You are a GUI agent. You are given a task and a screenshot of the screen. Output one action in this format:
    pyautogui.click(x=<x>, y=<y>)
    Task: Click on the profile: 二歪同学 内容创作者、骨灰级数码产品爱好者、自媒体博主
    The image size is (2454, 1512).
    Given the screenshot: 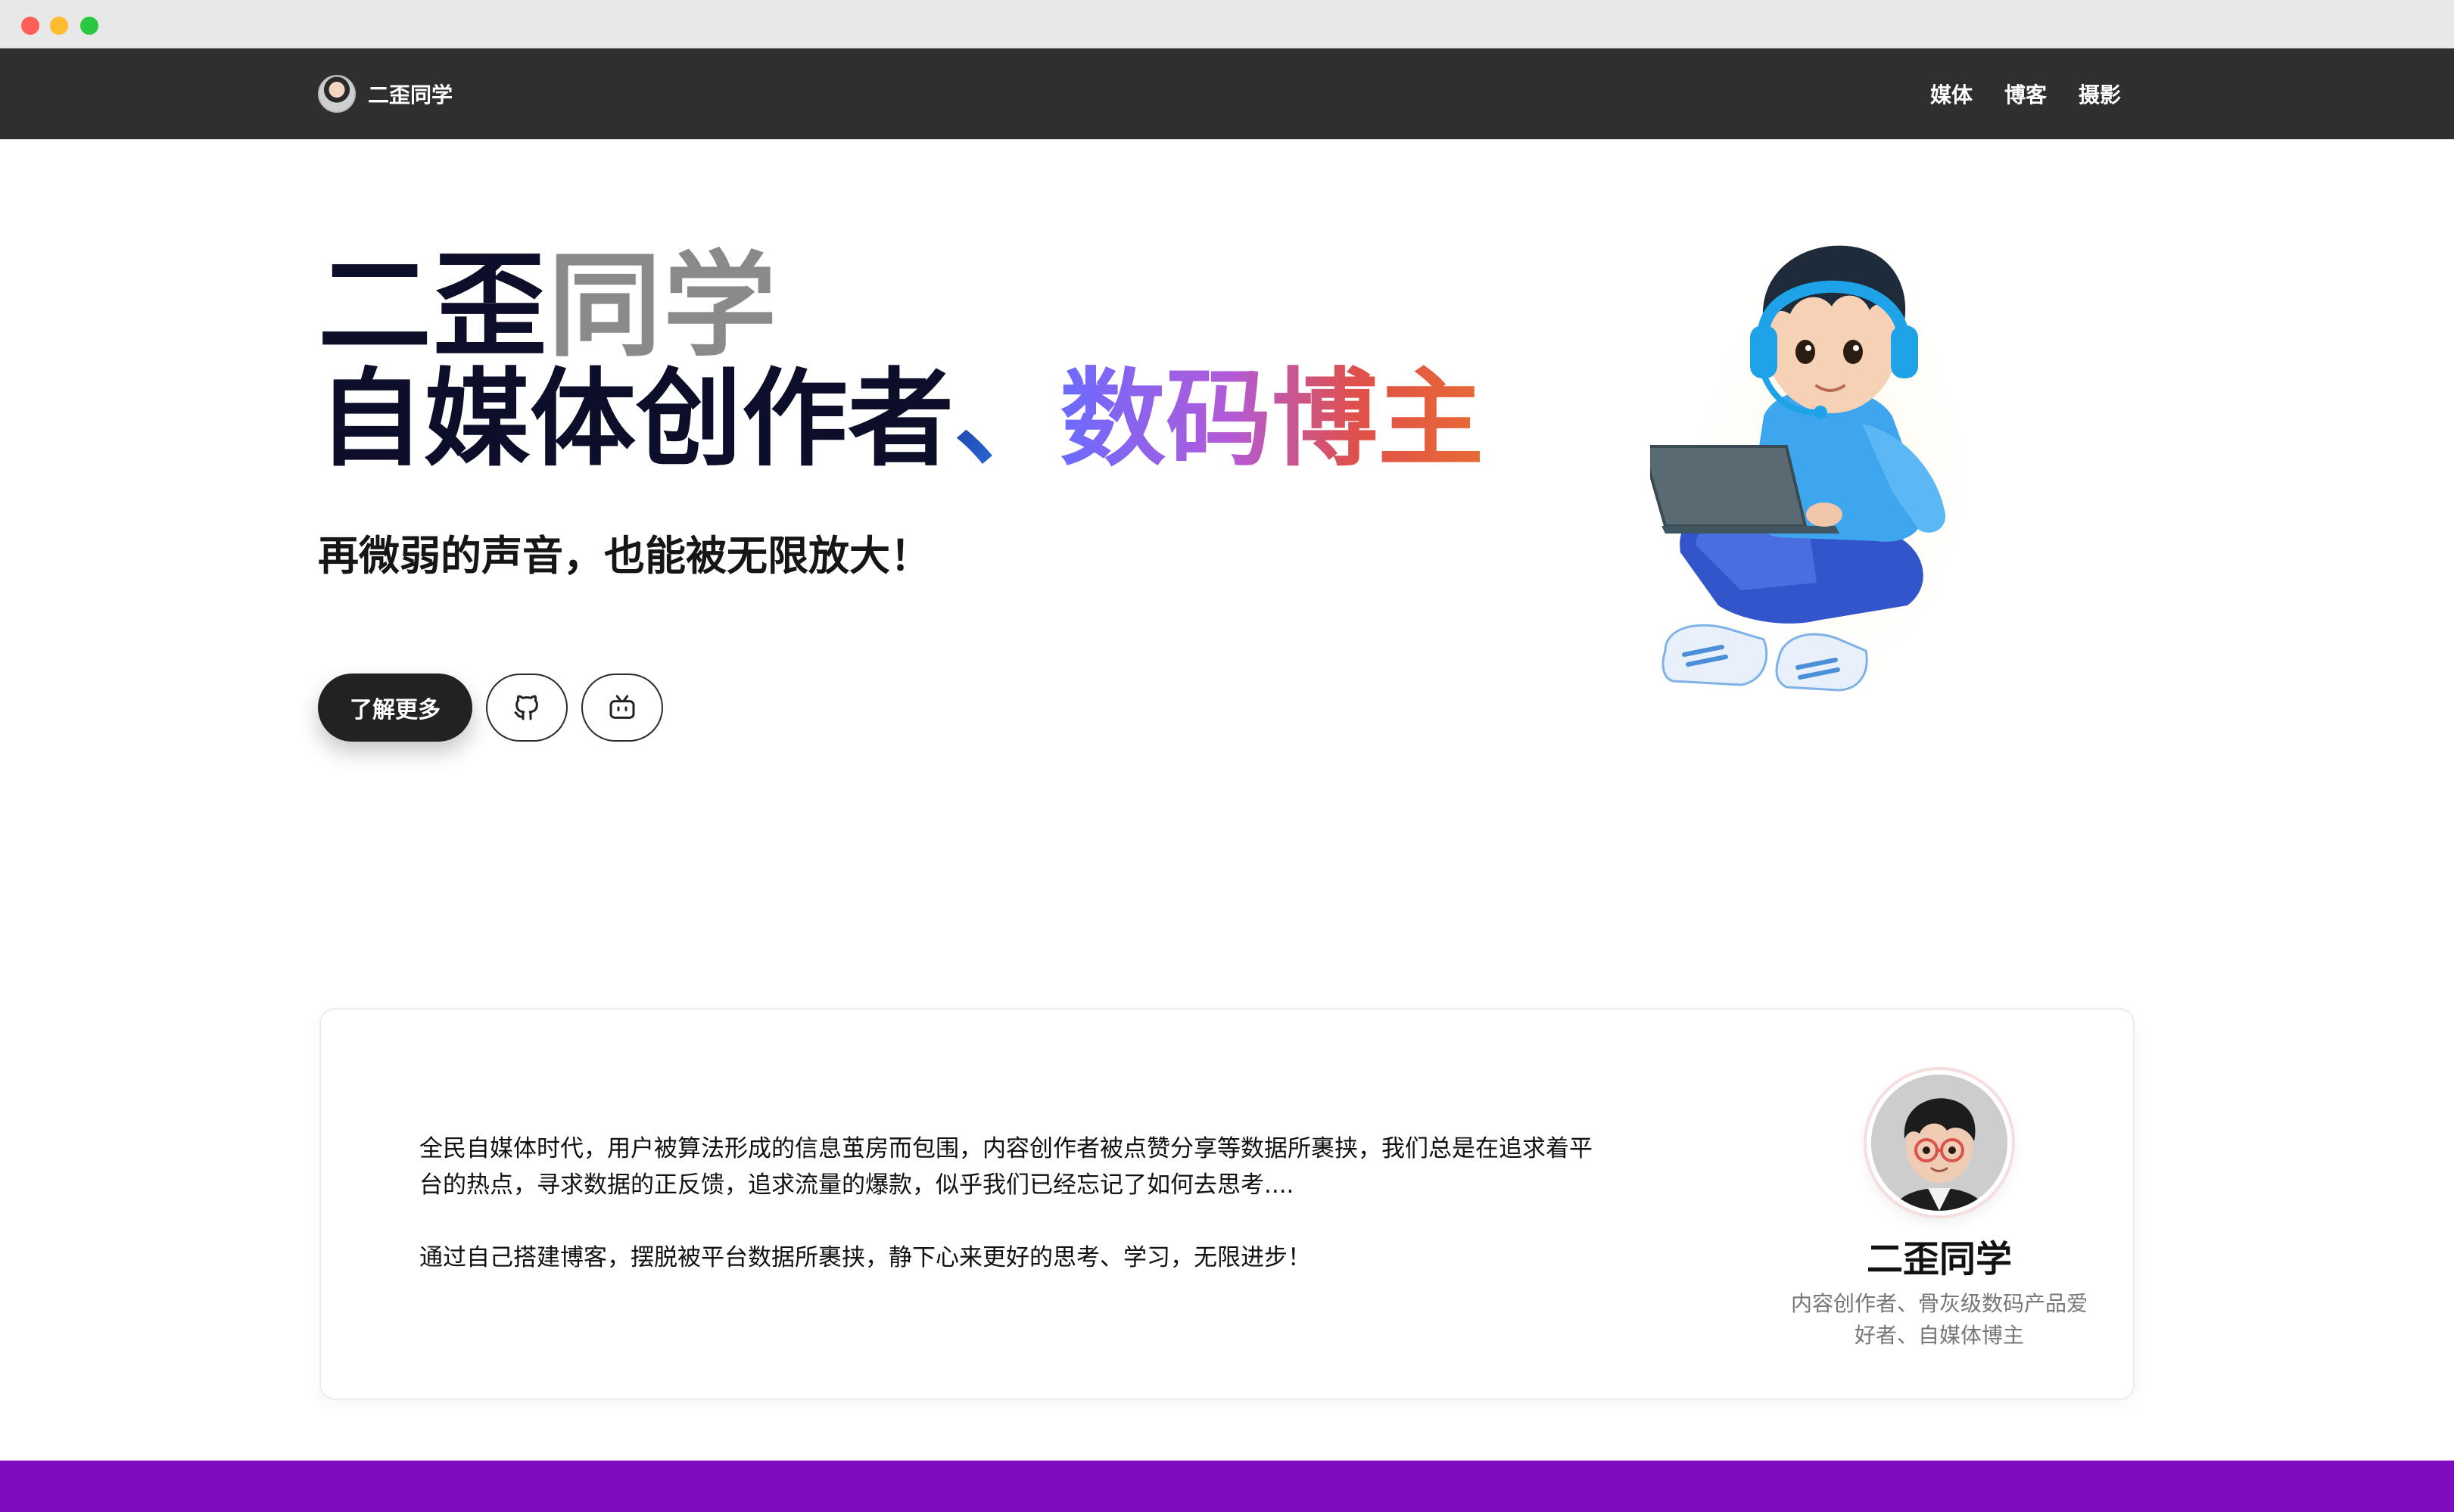 What is the action you would take?
    pyautogui.click(x=1939, y=1211)
    